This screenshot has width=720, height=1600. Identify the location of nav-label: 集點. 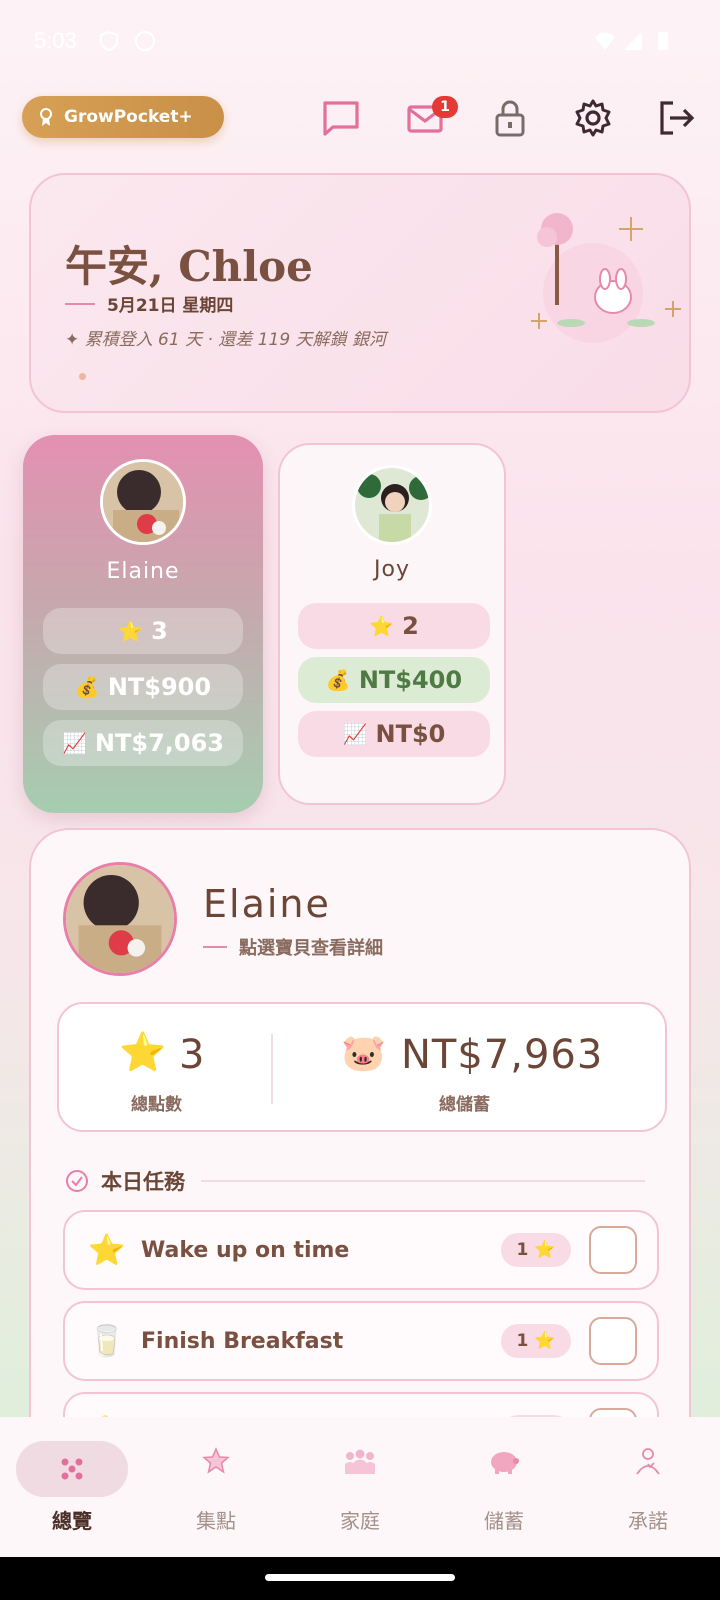
(216, 1521).